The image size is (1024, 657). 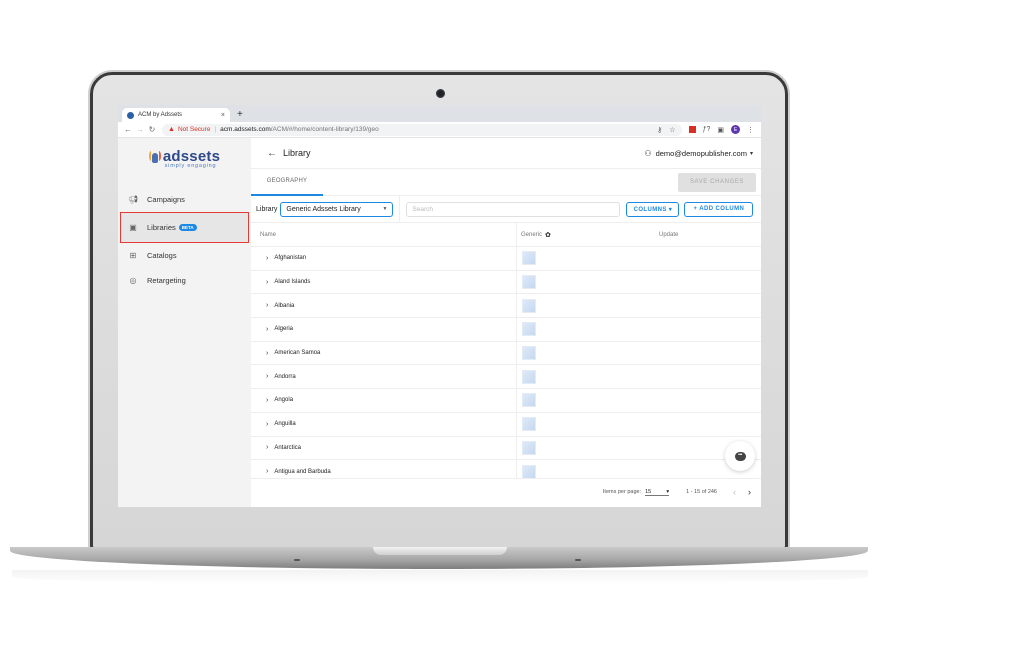 I want to click on columns-button: COLUMNS ▾, so click(x=653, y=209).